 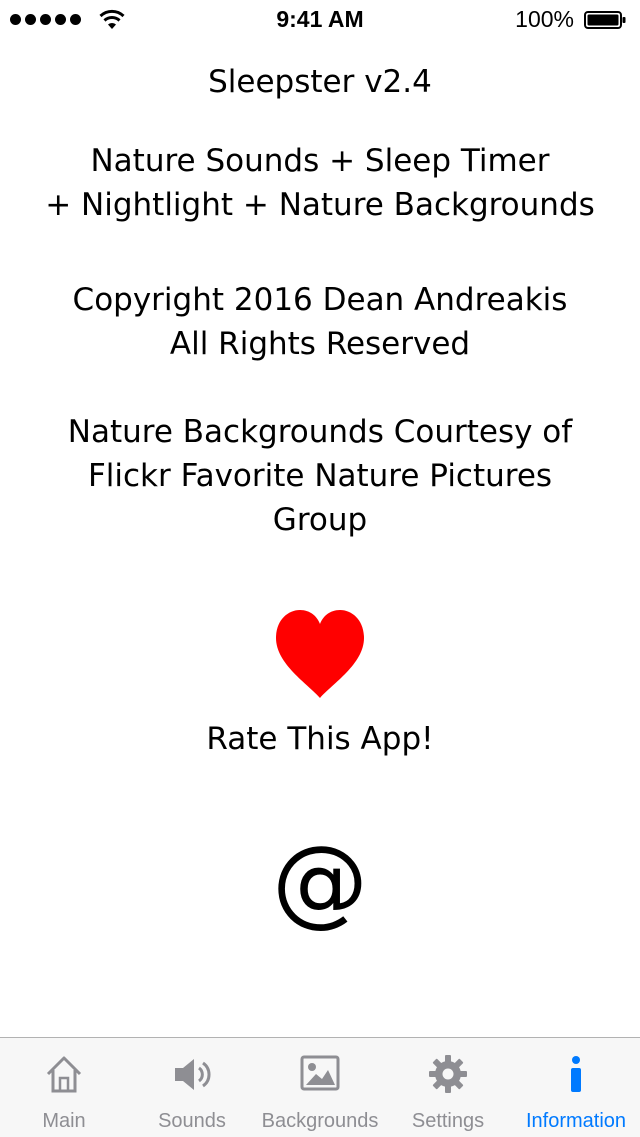 I want to click on picture-icon, so click(x=320, y=1073).